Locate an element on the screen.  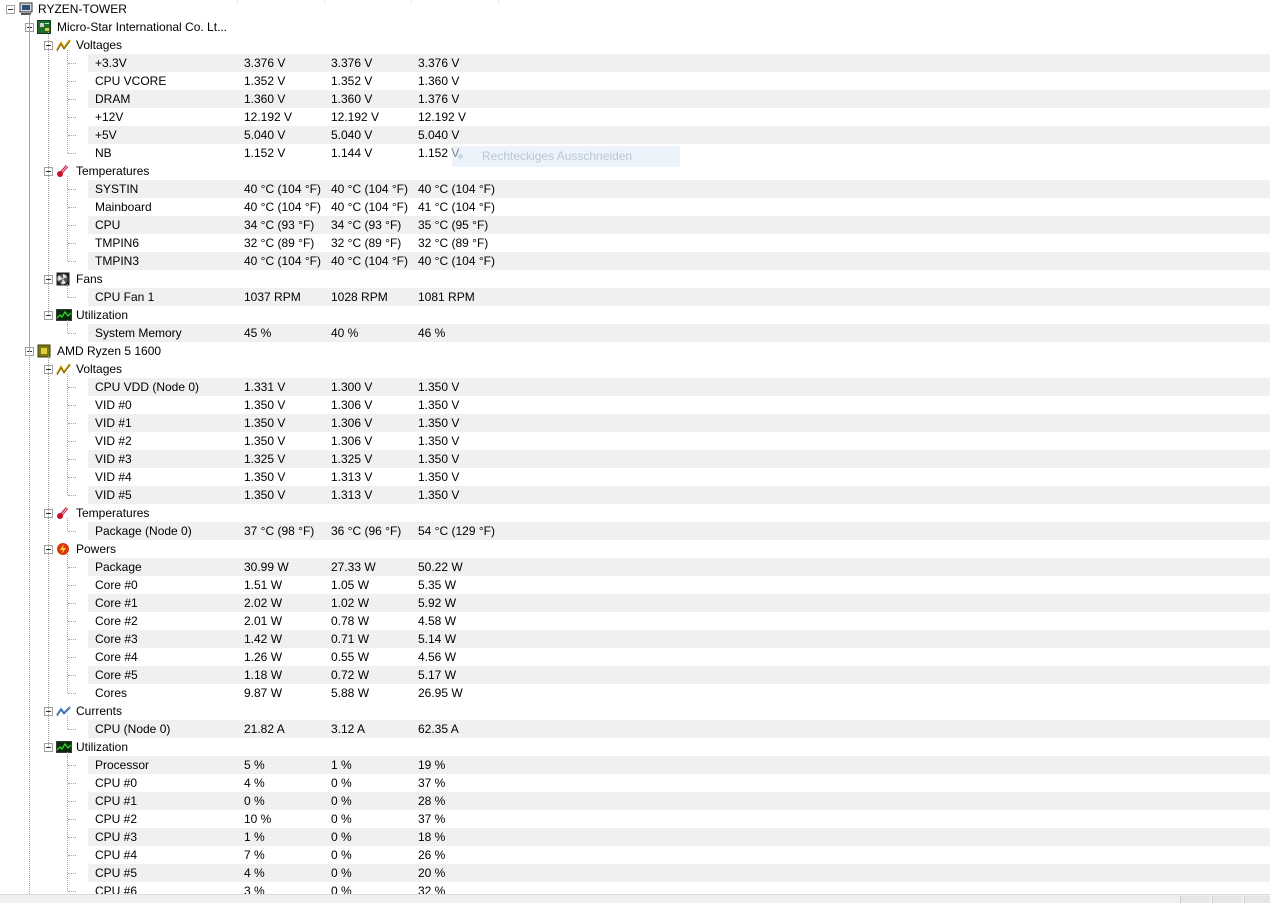
value-max: 1081 RPM is located at coordinates (446, 297).